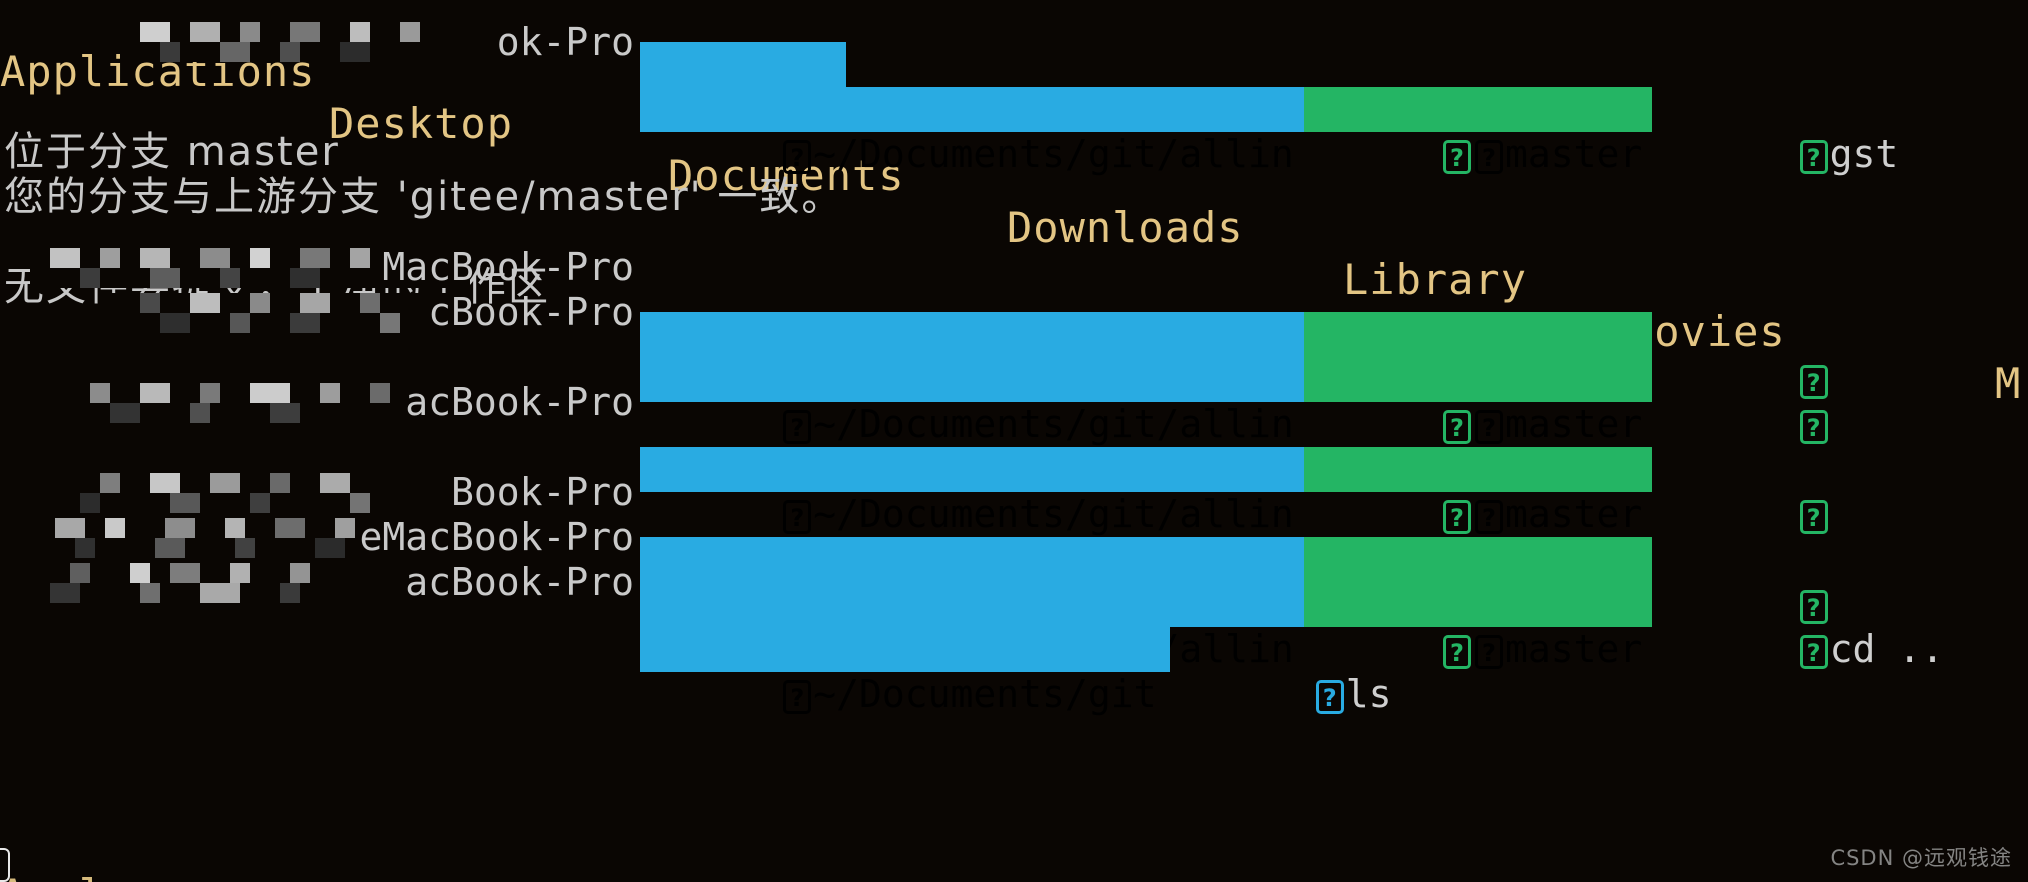 The image size is (2028, 882). What do you see at coordinates (2008, 384) in the screenshot?
I see `listing-item-more: M` at bounding box center [2008, 384].